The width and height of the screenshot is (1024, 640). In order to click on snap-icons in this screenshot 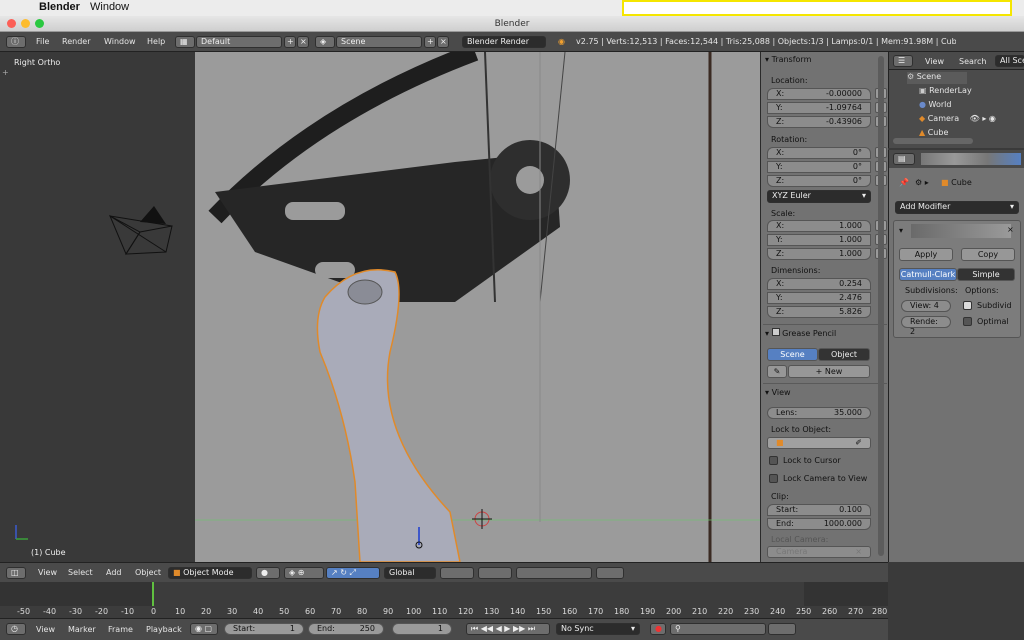, I will do `click(554, 573)`.